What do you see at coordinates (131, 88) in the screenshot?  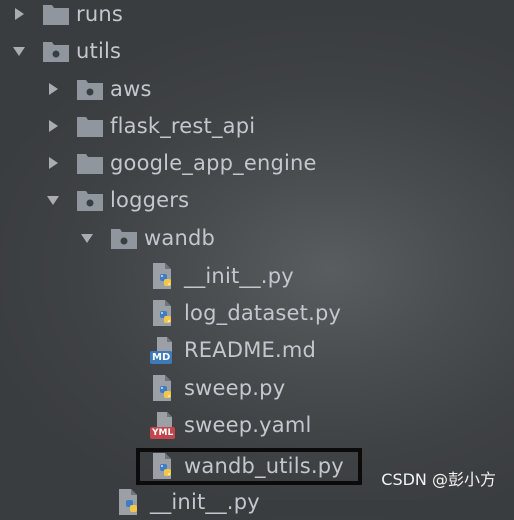 I see `tree-item-label: aws` at bounding box center [131, 88].